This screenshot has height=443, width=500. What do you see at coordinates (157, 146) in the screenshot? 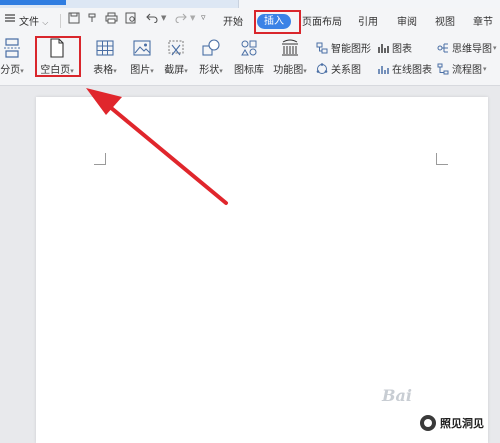
I see `annotation-arrow` at bounding box center [157, 146].